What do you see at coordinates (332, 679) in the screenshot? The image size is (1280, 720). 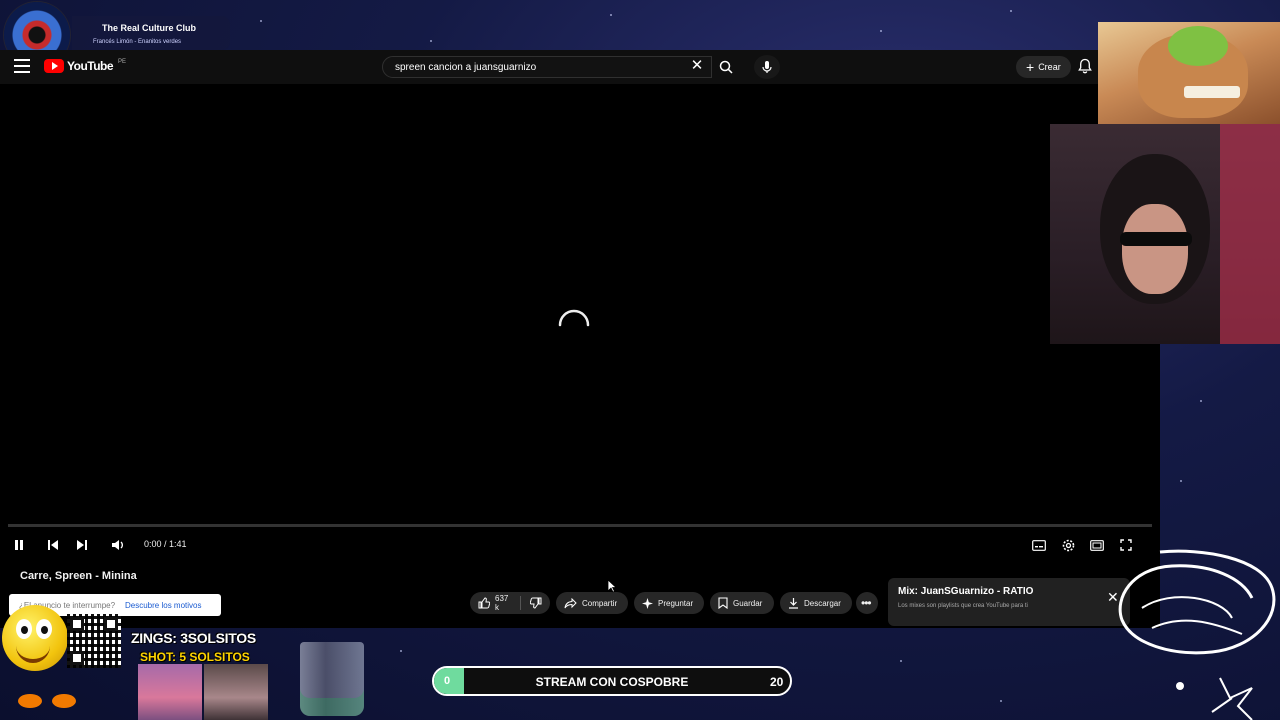 I see `tip-jar-glass` at bounding box center [332, 679].